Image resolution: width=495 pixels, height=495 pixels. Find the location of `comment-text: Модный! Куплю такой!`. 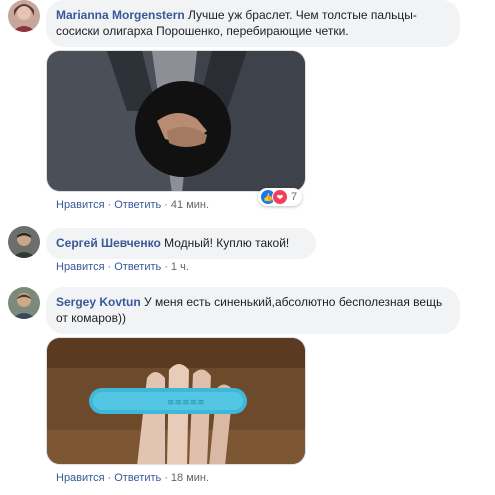

comment-text: Модный! Куплю такой! is located at coordinates (225, 243).